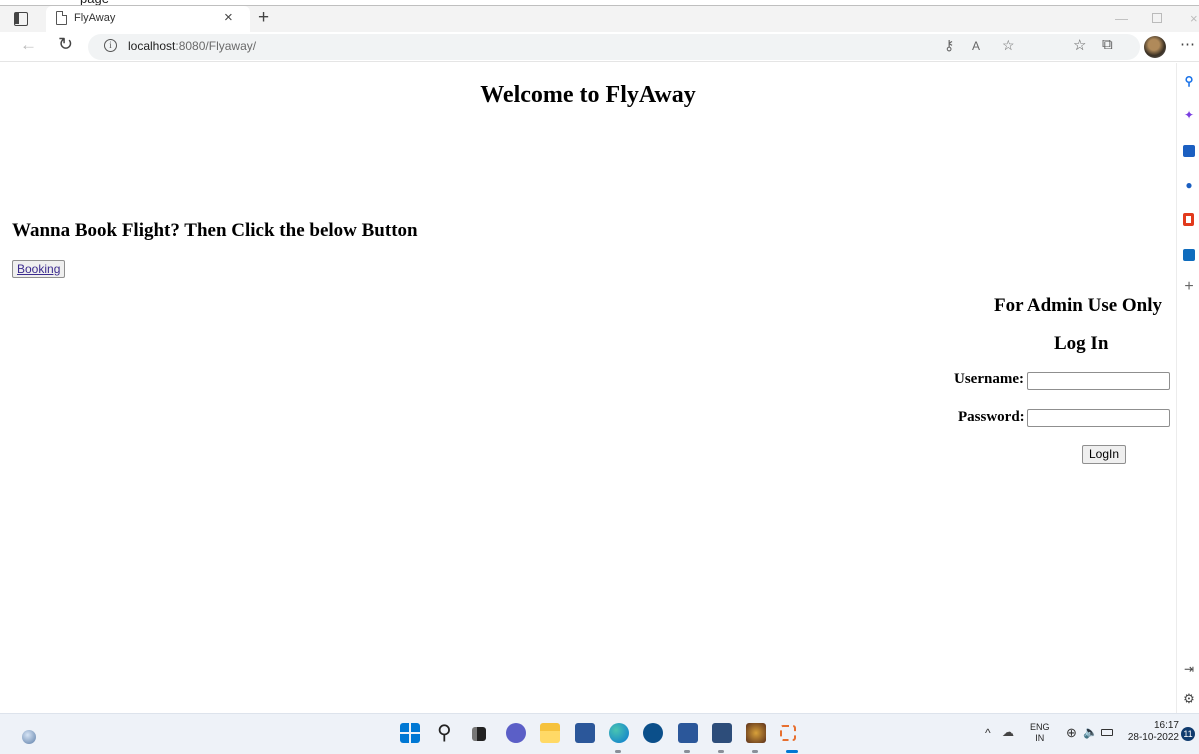 The width and height of the screenshot is (1199, 754). Describe the element at coordinates (61, 18) in the screenshot. I see `page-icon` at that location.